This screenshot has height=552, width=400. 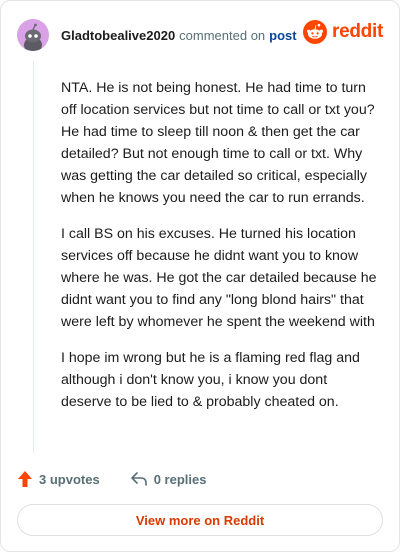 I want to click on comment-actions: 3 upvotes 0 replies, so click(x=126, y=479).